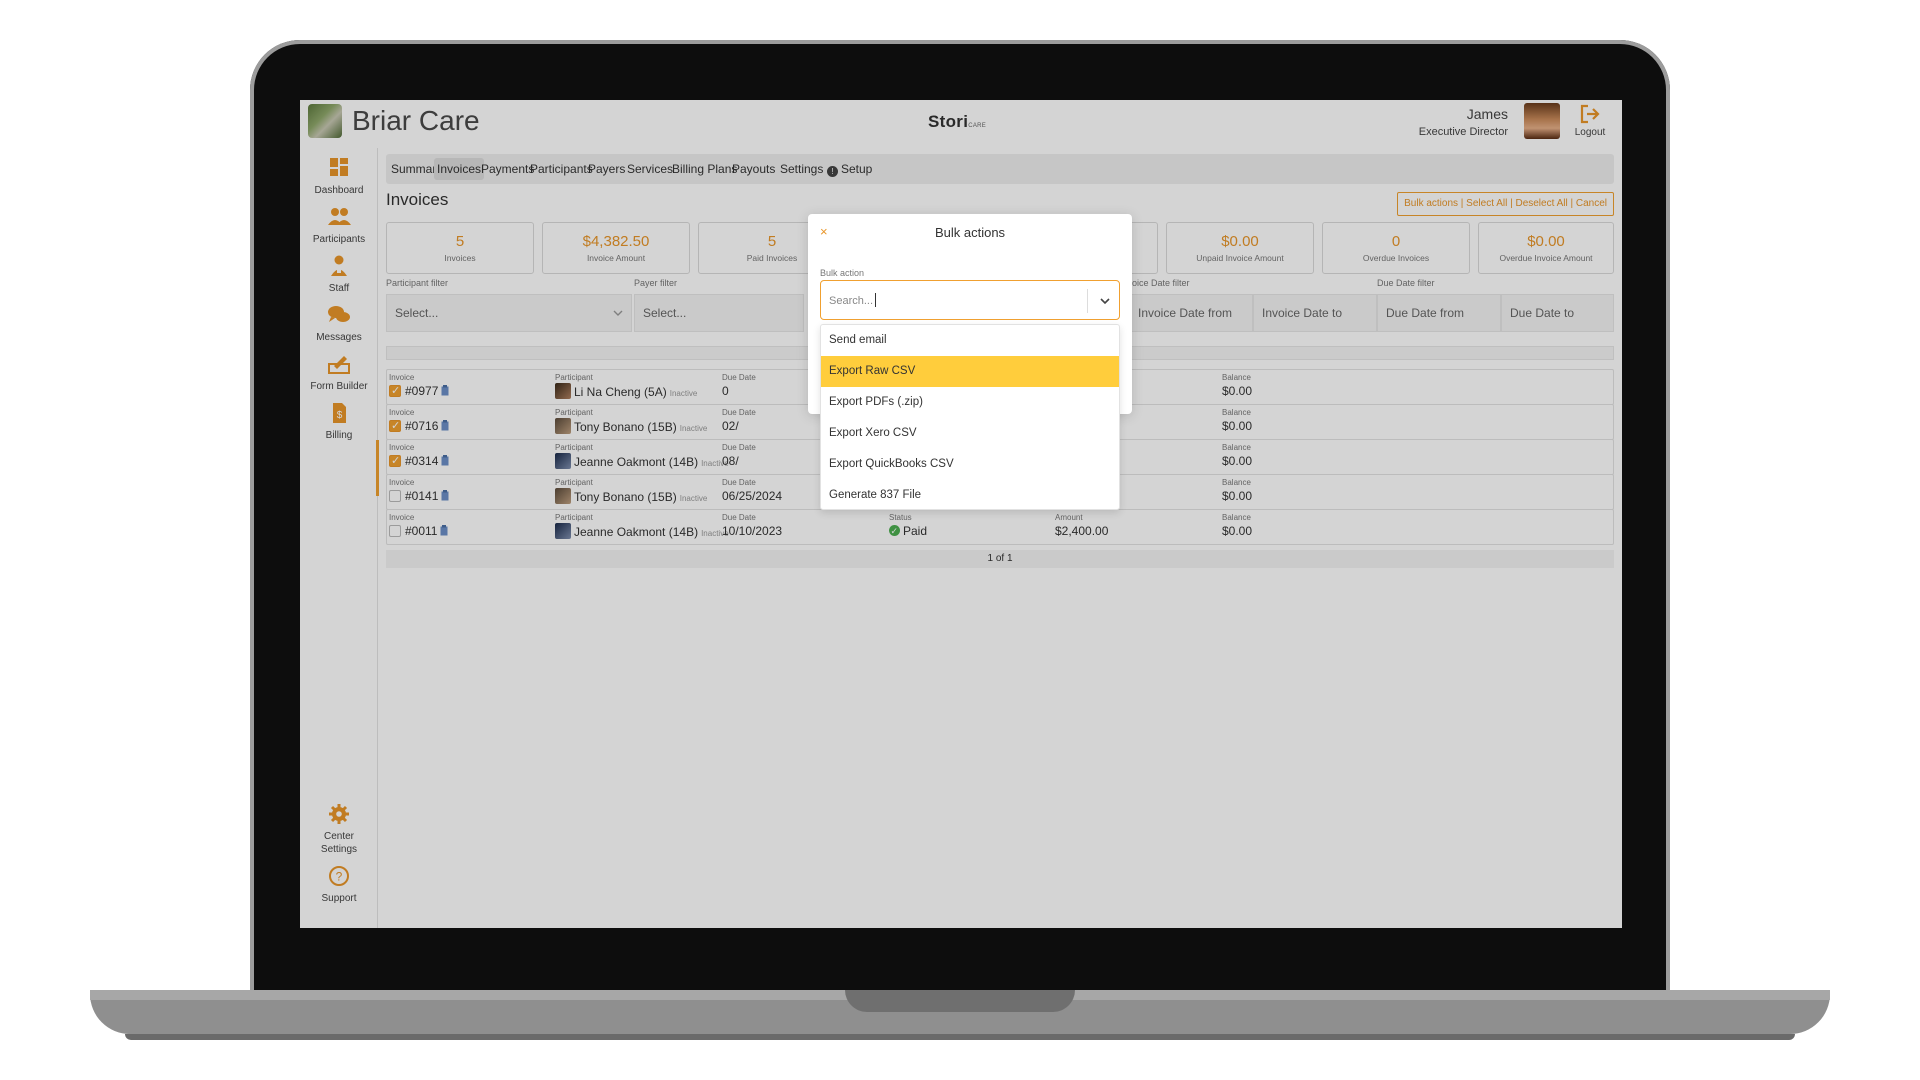 This screenshot has height=1080, width=1920. What do you see at coordinates (421, 461) in the screenshot?
I see `invoice-number-text: #0314` at bounding box center [421, 461].